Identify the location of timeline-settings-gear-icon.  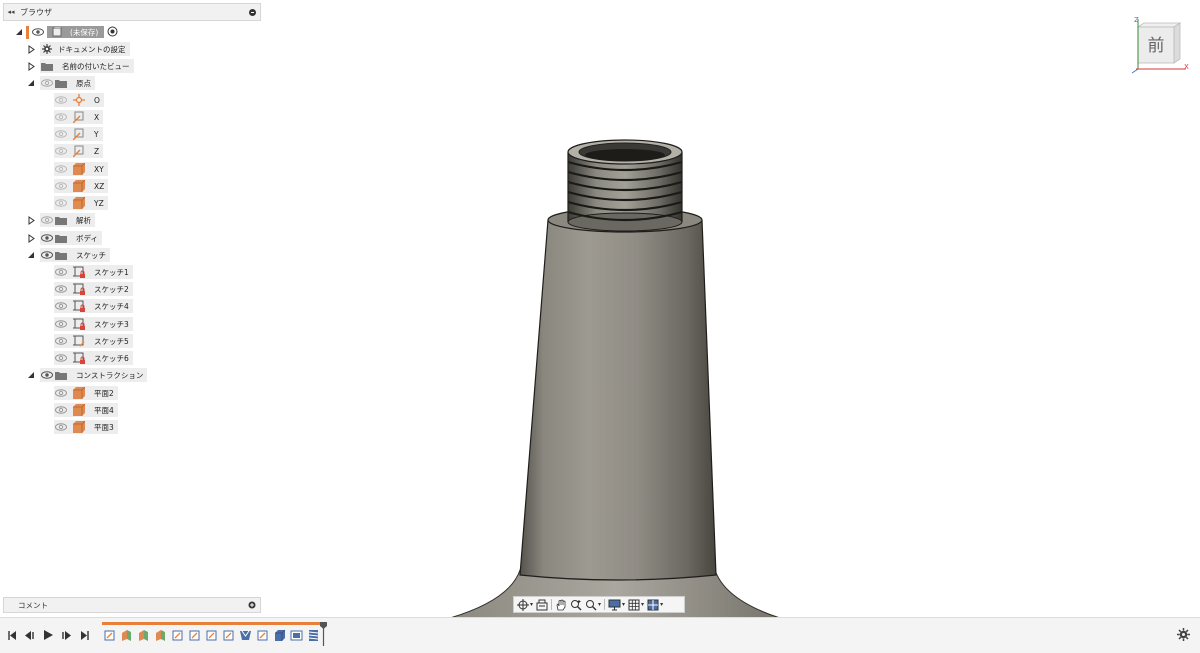
(1183, 634).